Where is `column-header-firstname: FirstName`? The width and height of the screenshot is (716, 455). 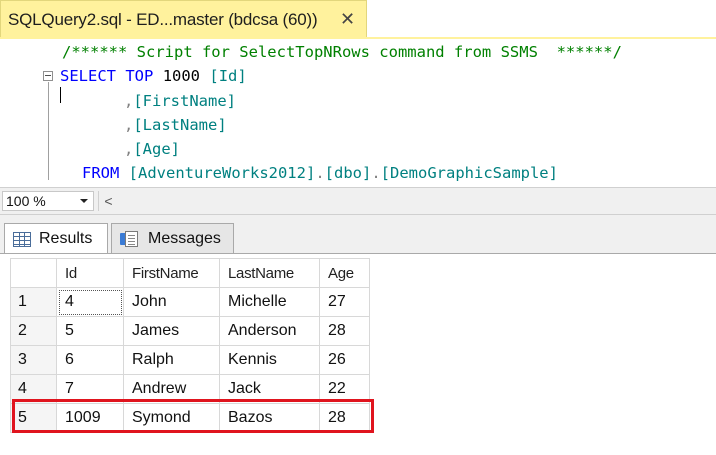 column-header-firstname: FirstName is located at coordinates (171, 273).